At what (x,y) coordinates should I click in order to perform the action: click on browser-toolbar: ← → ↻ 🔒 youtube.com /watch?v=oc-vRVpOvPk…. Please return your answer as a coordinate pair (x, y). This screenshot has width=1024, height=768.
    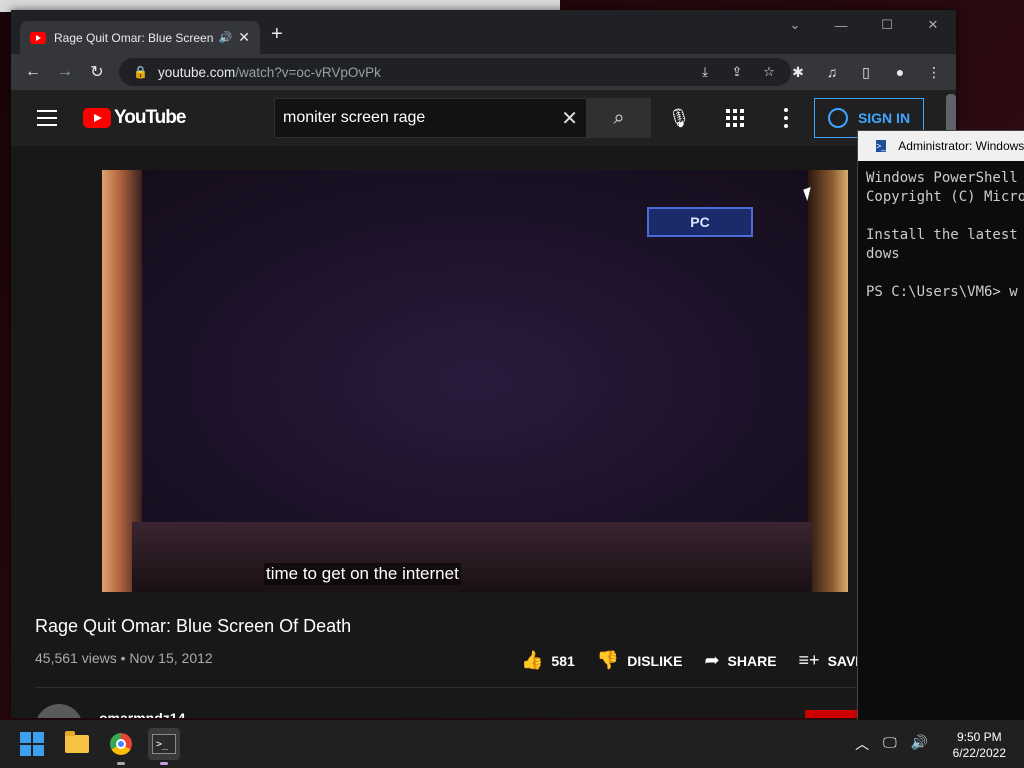
    Looking at the image, I should click on (483, 72).